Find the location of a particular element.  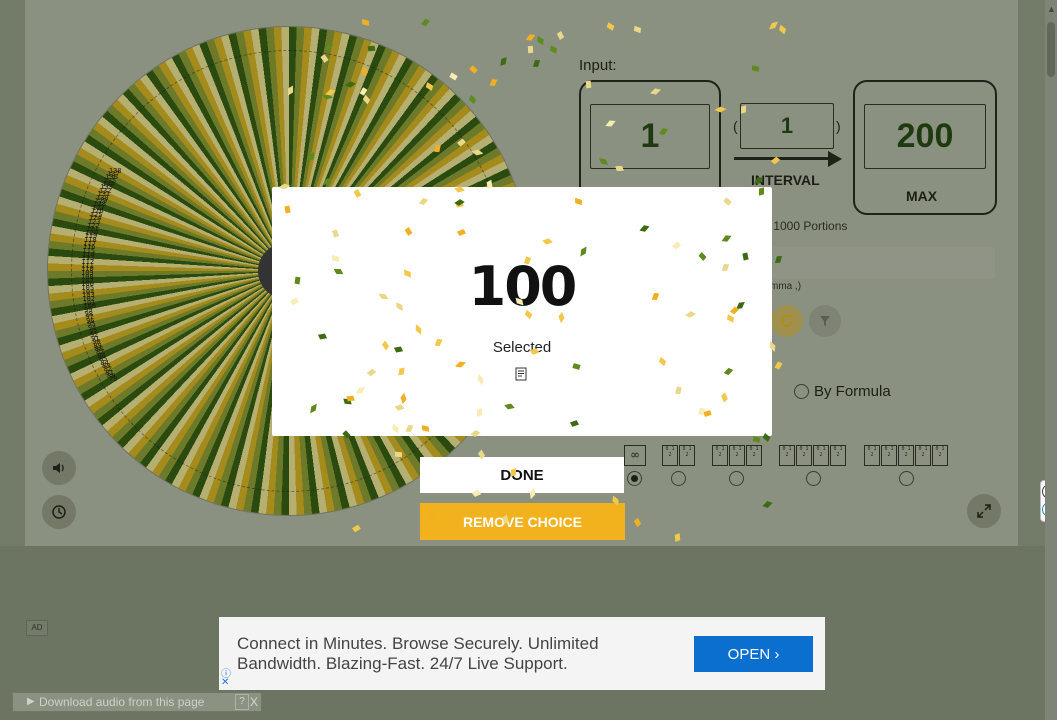

infinity-icon: ∞ is located at coordinates (635, 455).